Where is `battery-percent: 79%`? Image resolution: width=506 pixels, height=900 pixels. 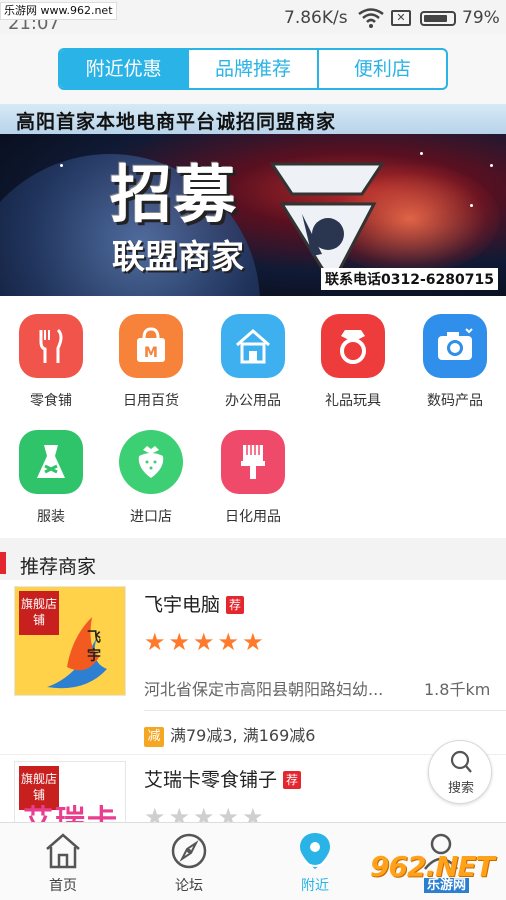 battery-percent: 79% is located at coordinates (481, 18).